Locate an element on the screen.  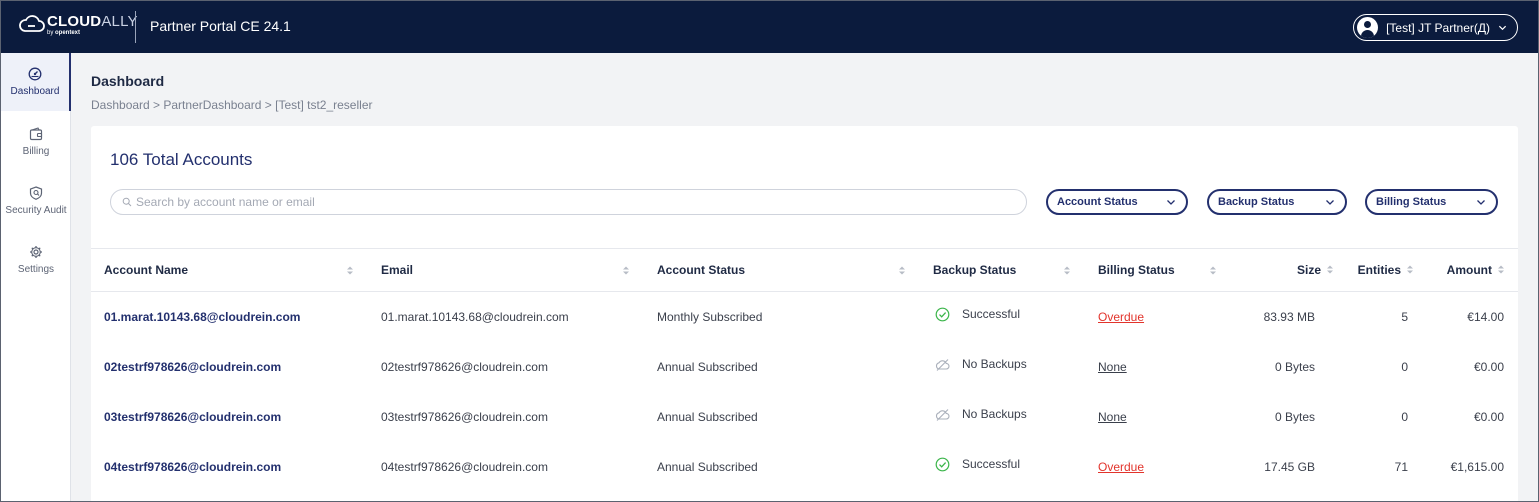
col-amount-wrap: Amount is located at coordinates (1463, 270).